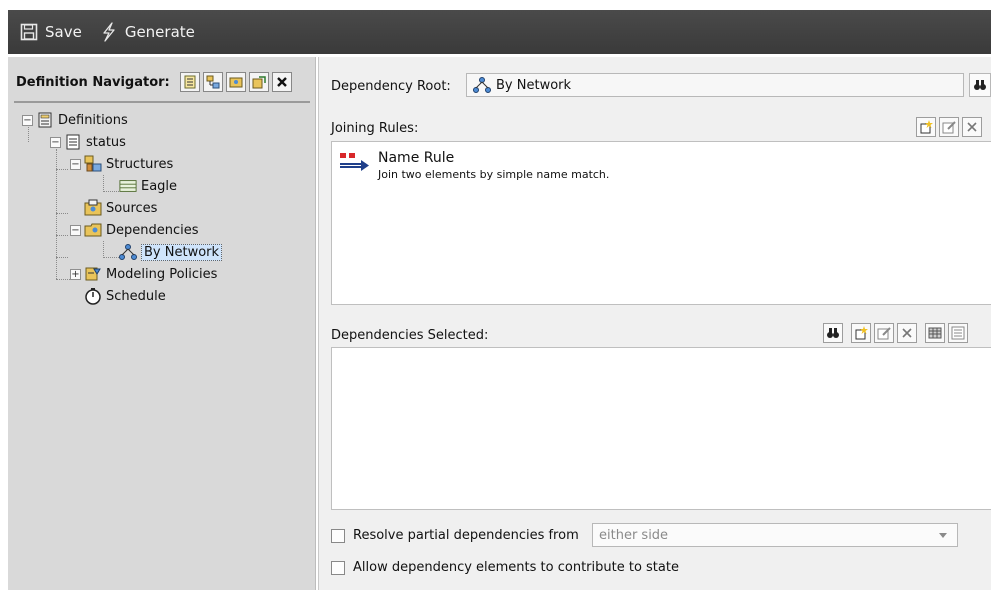 The image size is (991, 590). I want to click on find-dependency-button, so click(833, 333).